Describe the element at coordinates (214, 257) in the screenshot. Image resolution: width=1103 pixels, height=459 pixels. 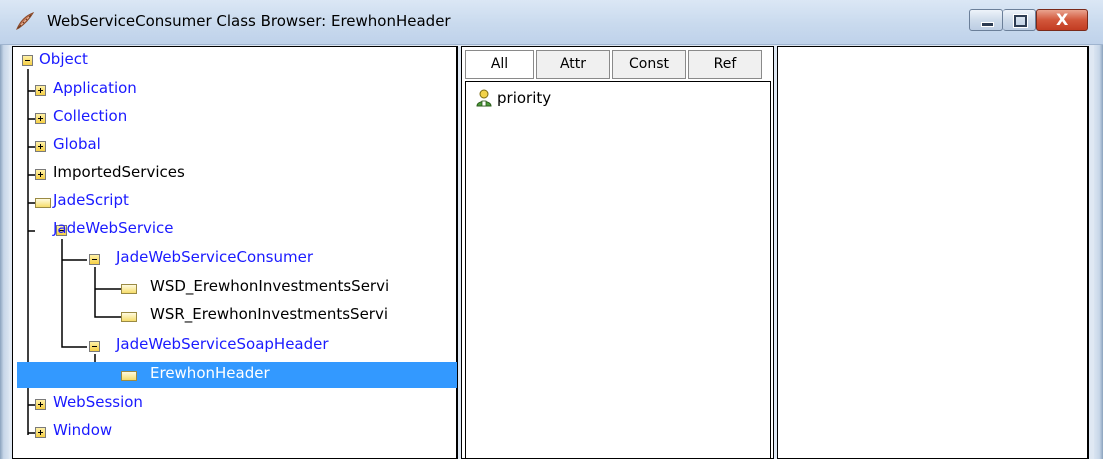
I see `tree-node-label: JadeWebServiceConsumer` at that location.